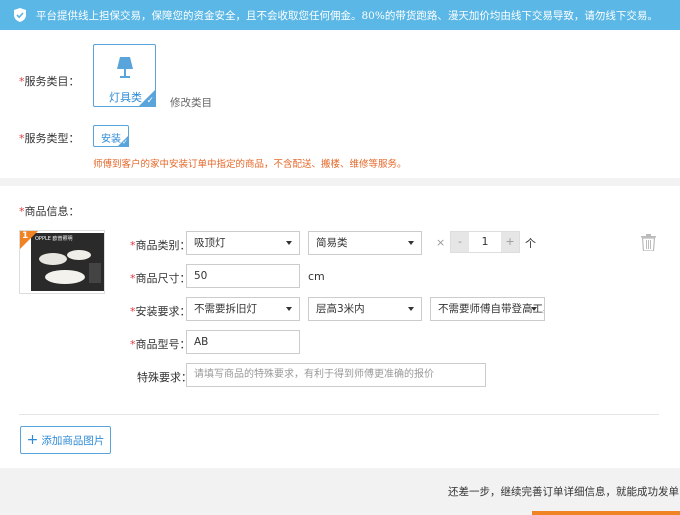  I want to click on plus-icon: +, so click(32, 440).